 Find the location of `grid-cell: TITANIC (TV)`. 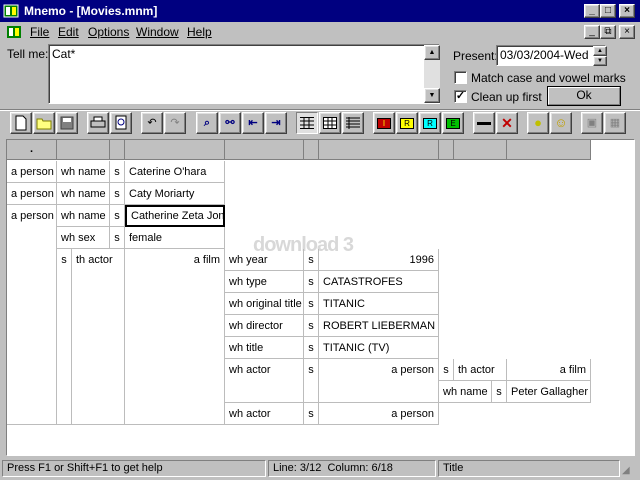

grid-cell: TITANIC (TV) is located at coordinates (379, 348).